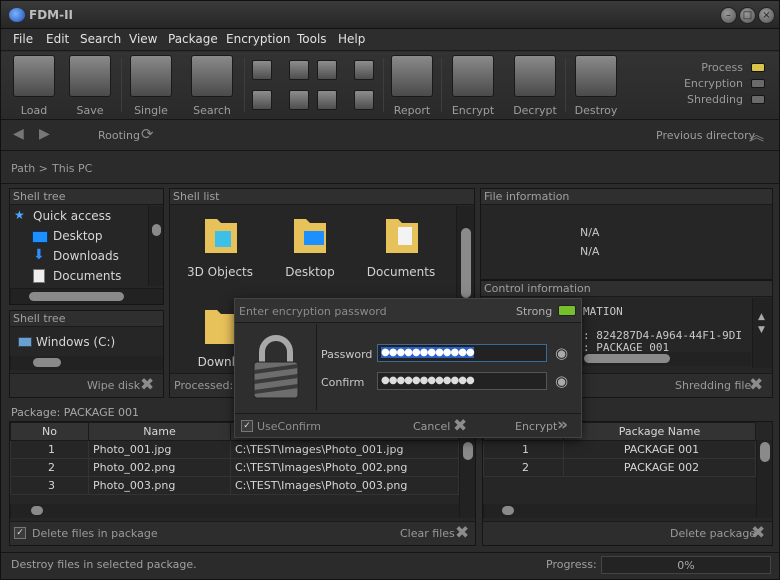 The image size is (780, 580). I want to click on search-button: Search, so click(212, 86).